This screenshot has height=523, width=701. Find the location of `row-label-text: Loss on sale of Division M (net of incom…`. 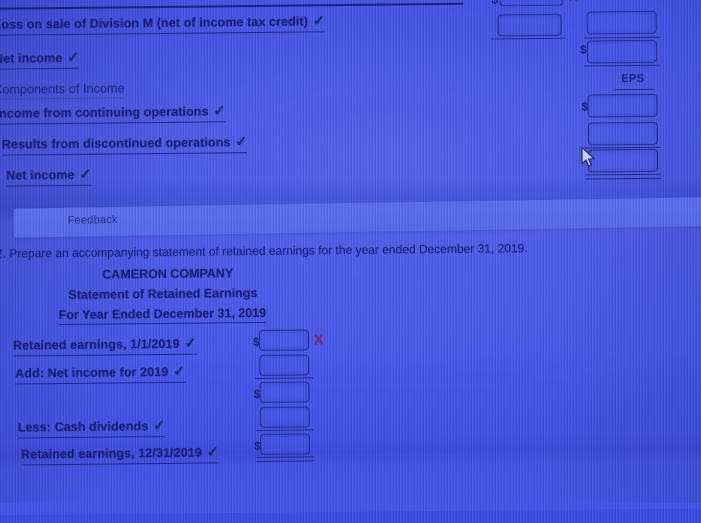

row-label-text: Loss on sale of Division M (net of incom… is located at coordinates (154, 23).